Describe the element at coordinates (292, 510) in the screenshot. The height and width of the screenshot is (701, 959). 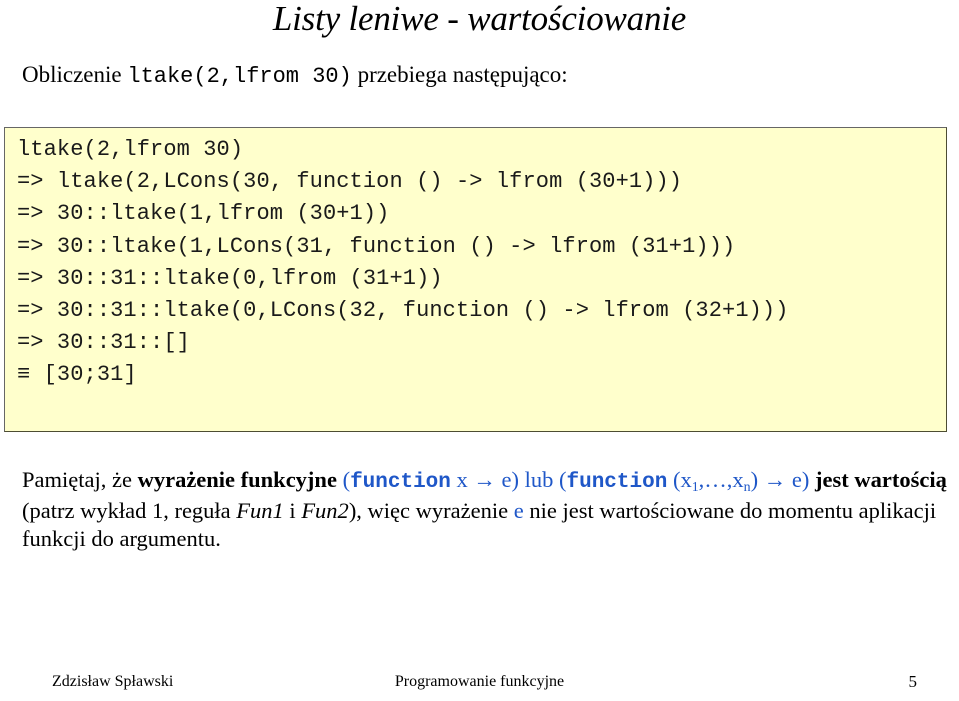
I see `note-text: i` at that location.